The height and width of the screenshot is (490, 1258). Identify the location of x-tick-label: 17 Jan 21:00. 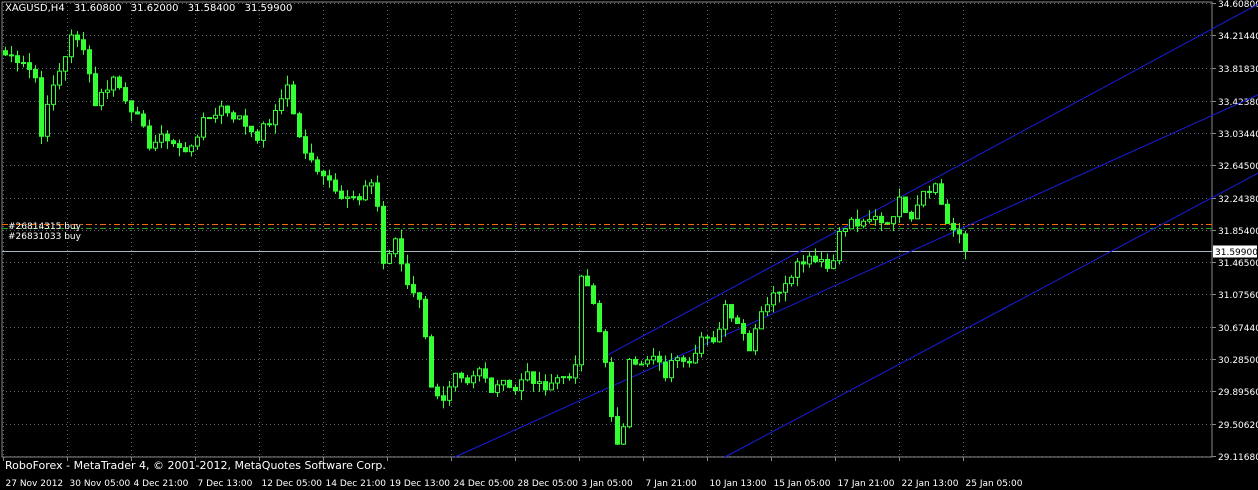
(866, 484).